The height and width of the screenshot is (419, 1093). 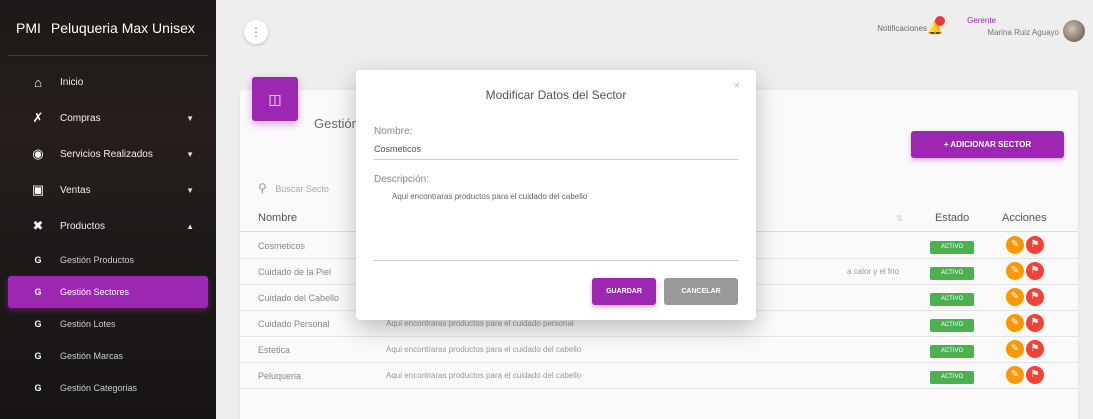 What do you see at coordinates (402, 179) in the screenshot?
I see `description-label: Descripción:` at bounding box center [402, 179].